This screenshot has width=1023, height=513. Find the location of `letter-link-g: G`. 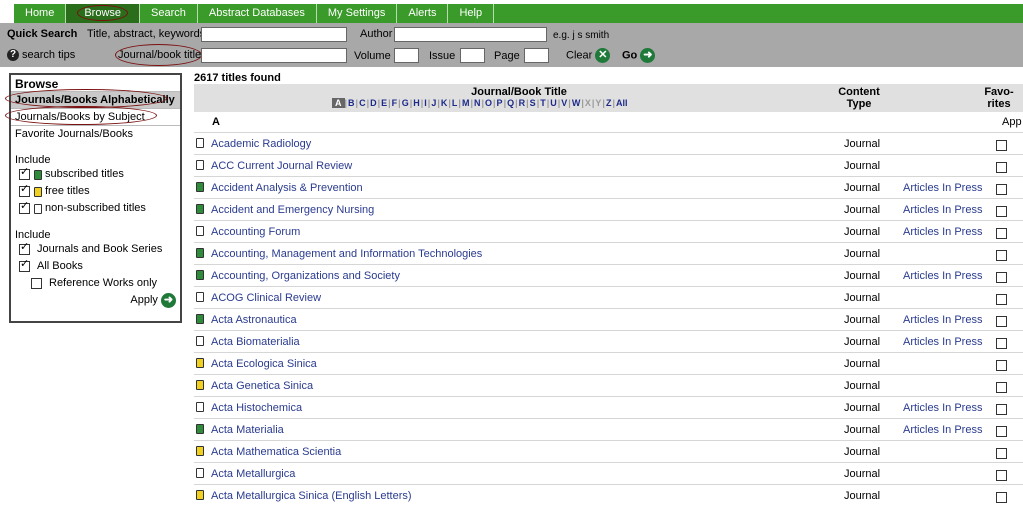

letter-link-g: G is located at coordinates (405, 103).